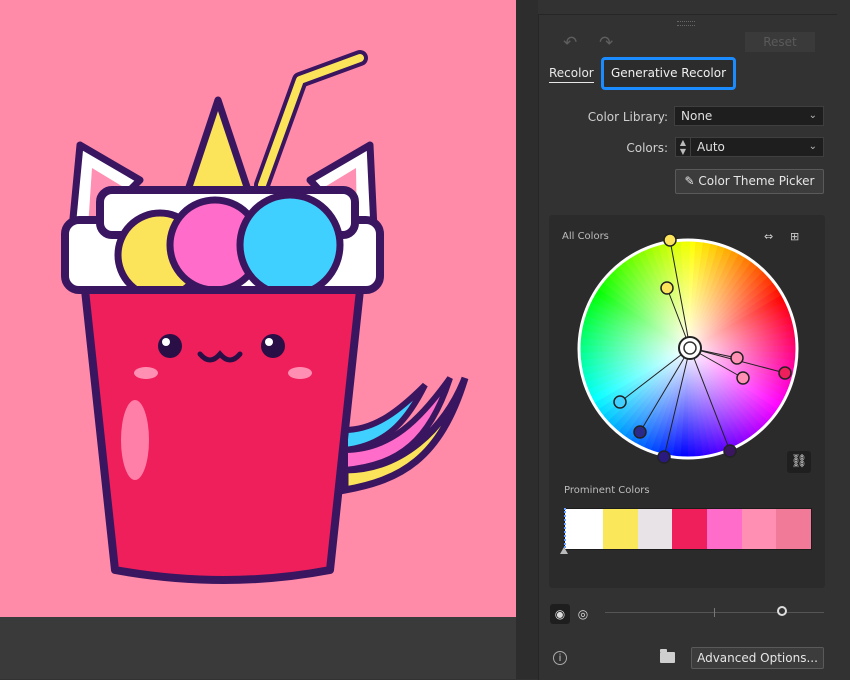 The image size is (850, 680). What do you see at coordinates (749, 116) in the screenshot?
I see `color-library-dropdown: None ⌄` at bounding box center [749, 116].